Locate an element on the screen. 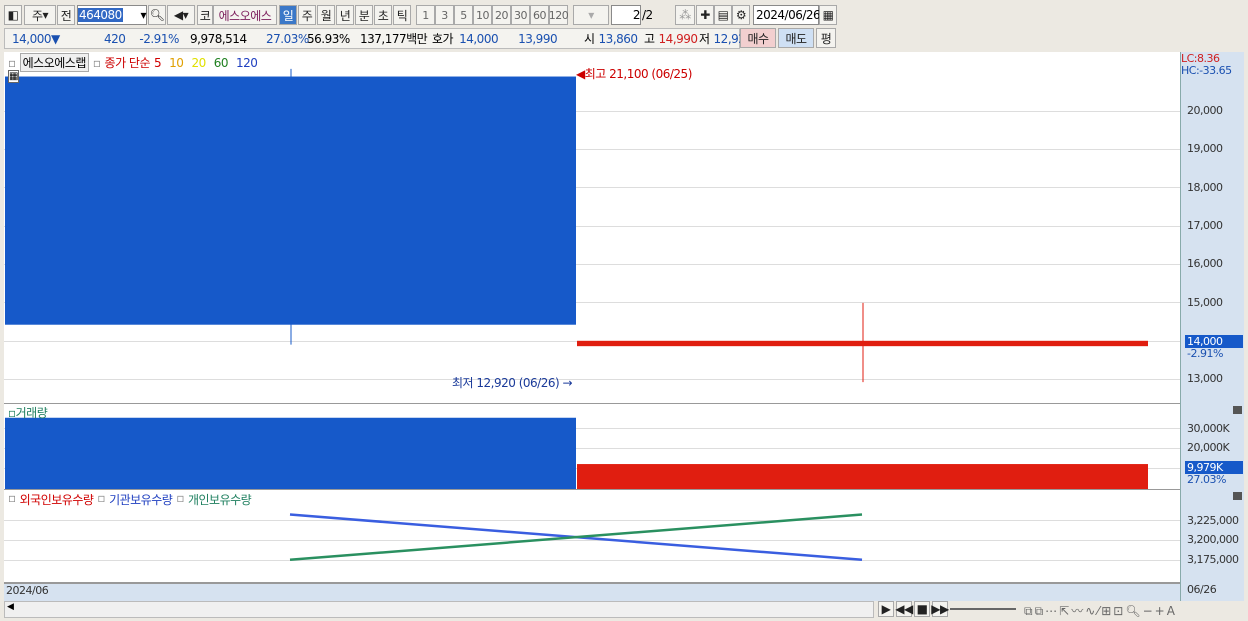 Image resolution: width=1248 pixels, height=621 pixels. volume-axis: 30,000K 20,000K 9,979K 27.03% is located at coordinates (1212, 447).